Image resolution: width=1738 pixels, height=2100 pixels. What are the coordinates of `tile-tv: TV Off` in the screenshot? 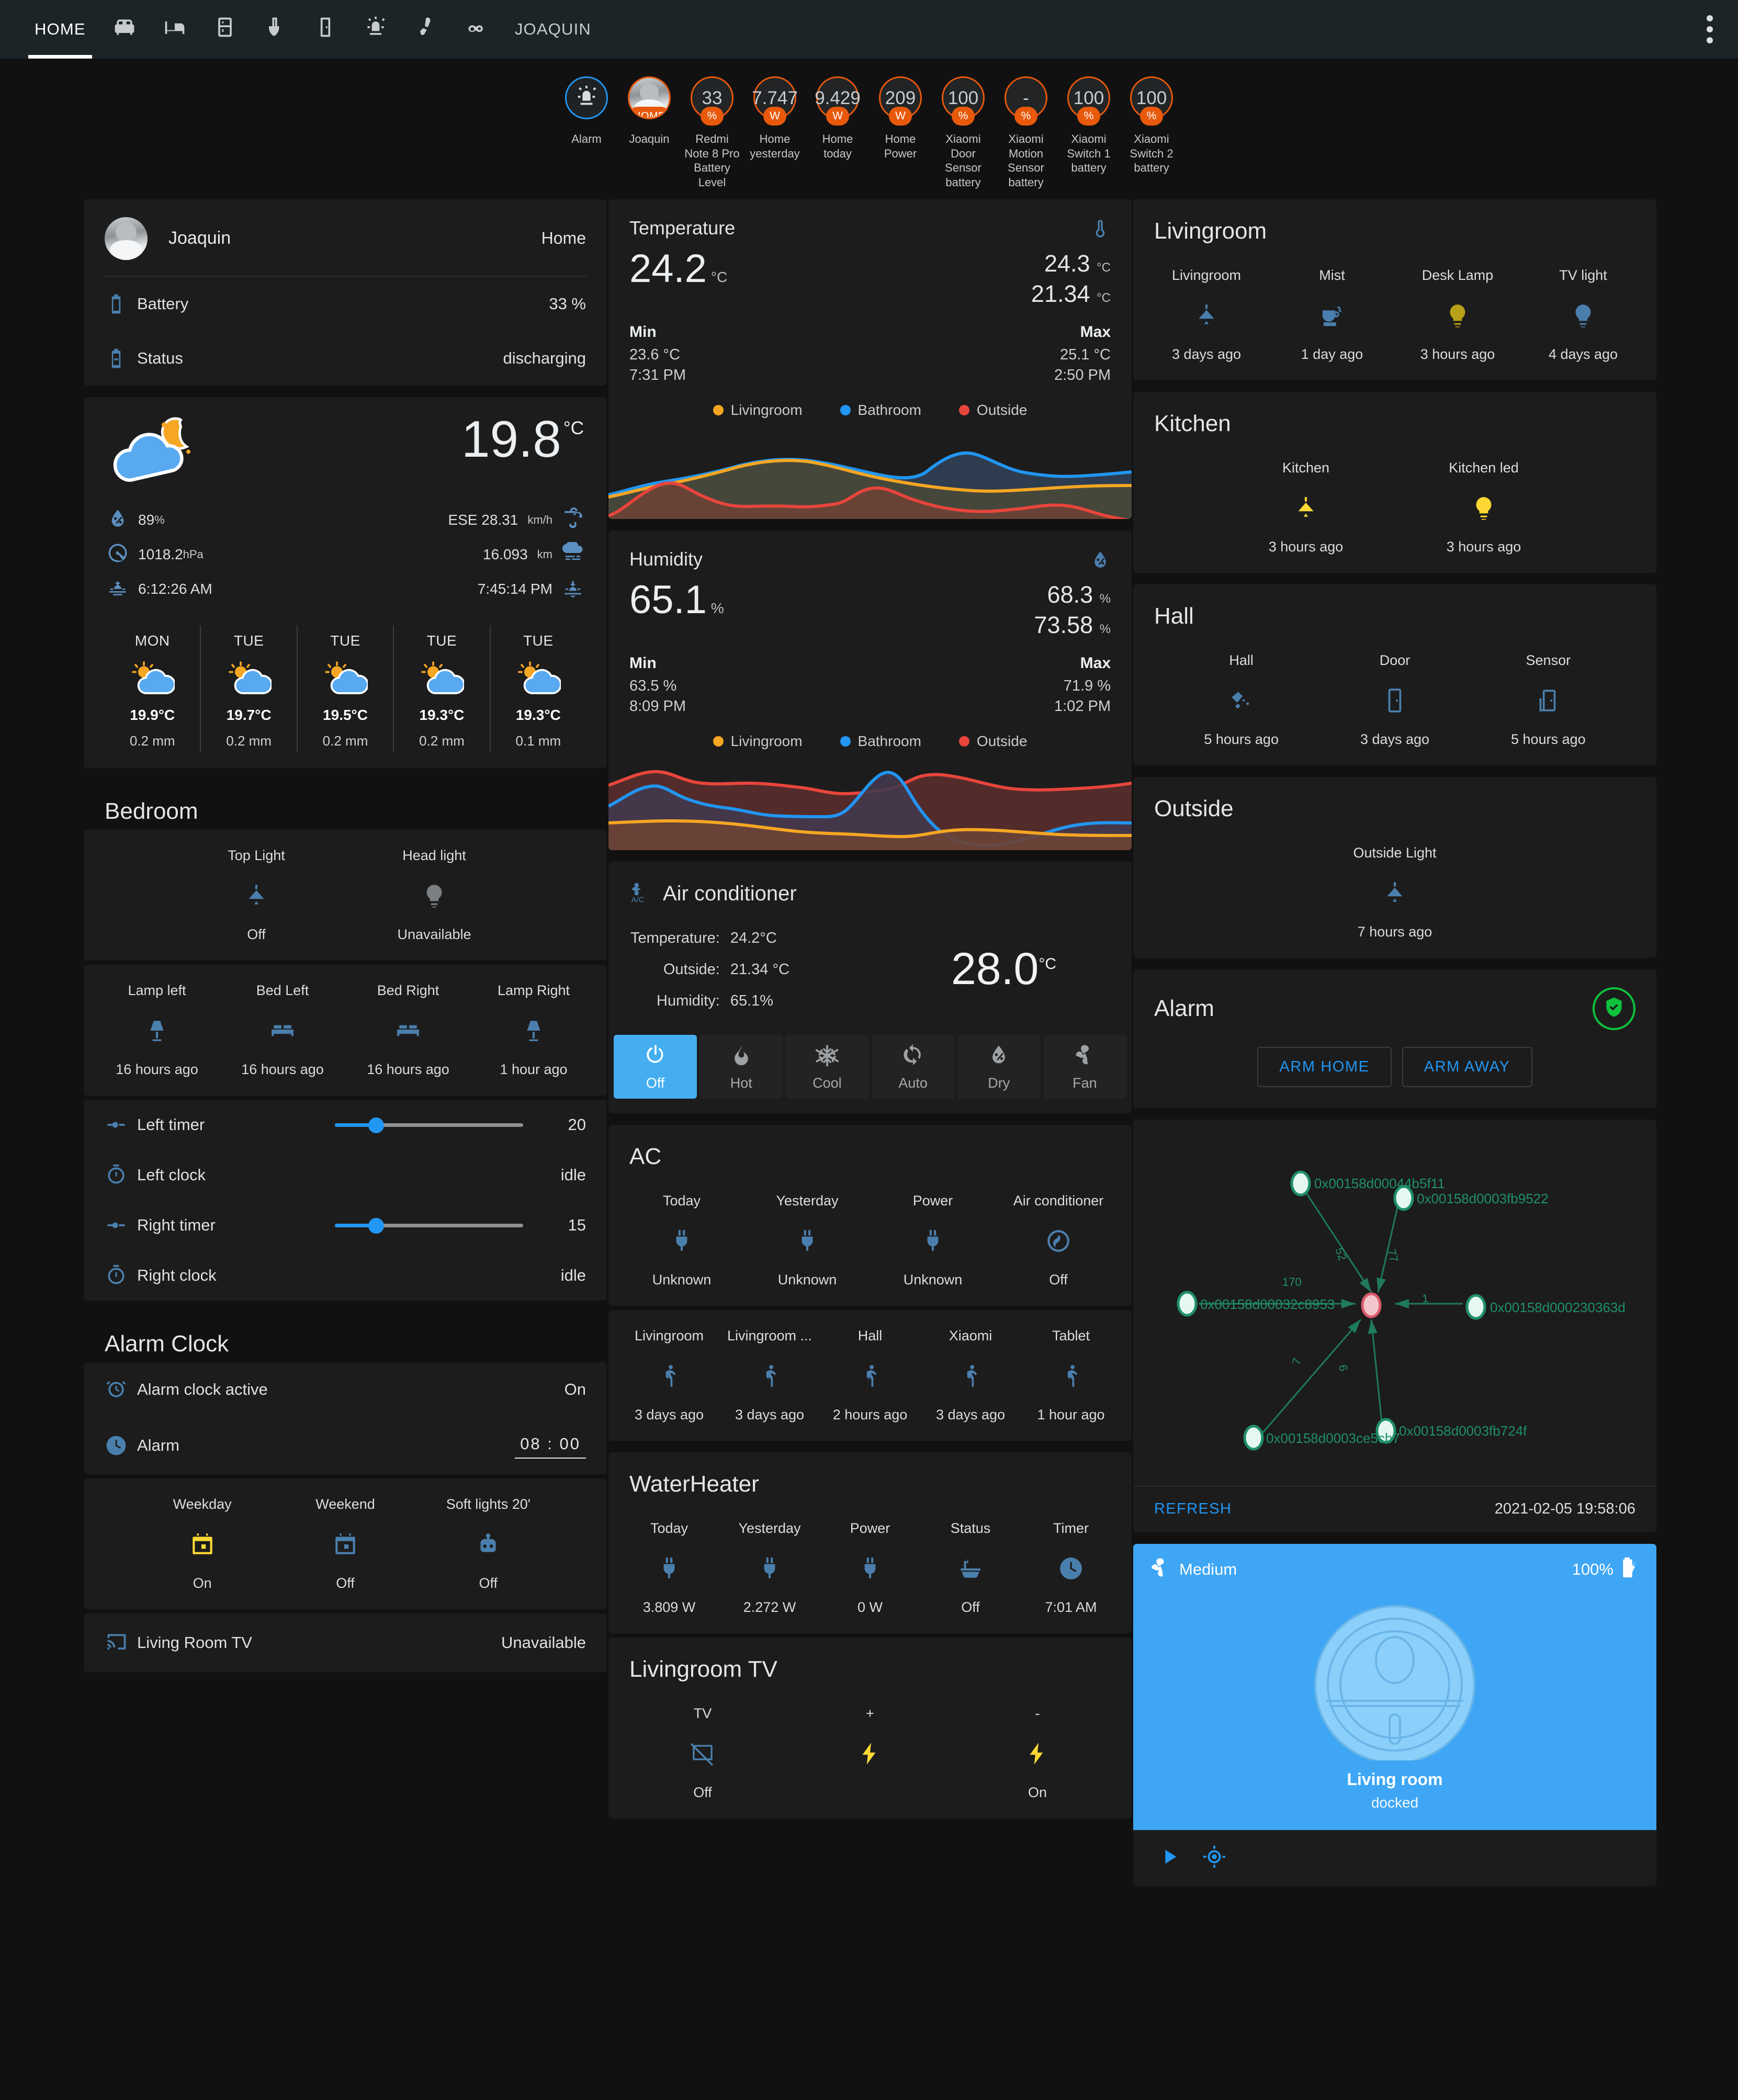 It's located at (702, 1753).